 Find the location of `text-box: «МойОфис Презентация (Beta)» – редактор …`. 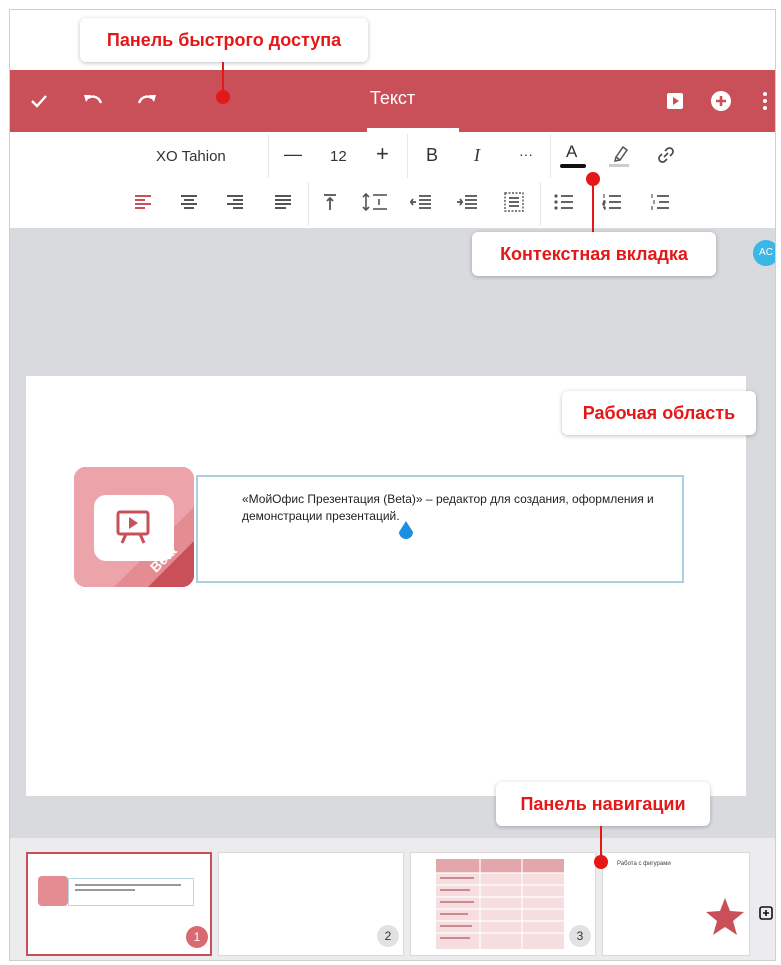

text-box: «МойОфис Презентация (Beta)» – редактор … is located at coordinates (440, 529).